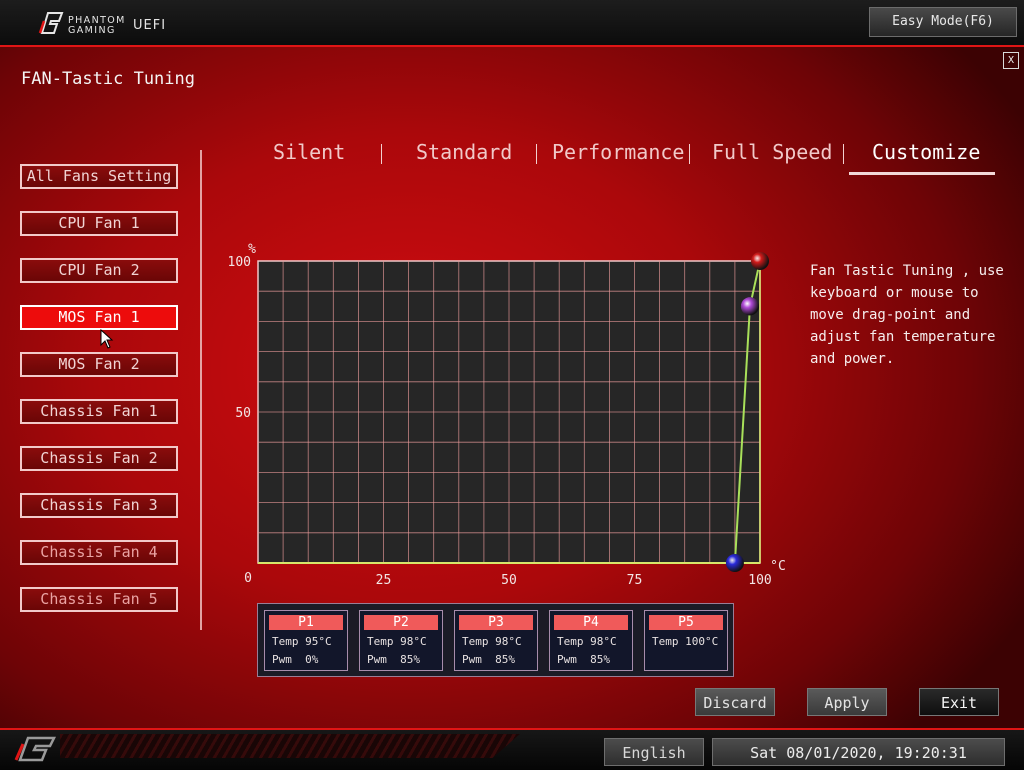 This screenshot has width=1024, height=770. I want to click on point-temp: Temp 100°C, so click(685, 641).